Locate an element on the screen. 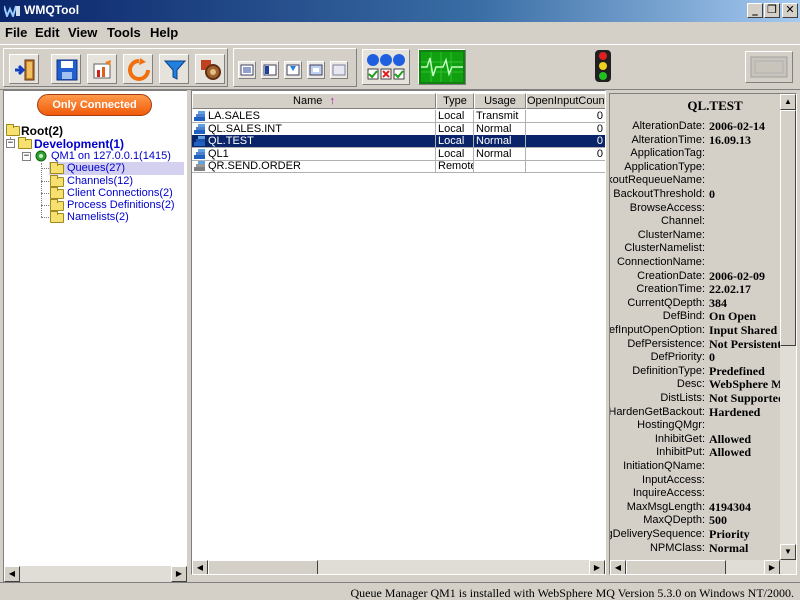 The height and width of the screenshot is (600, 800). column-header-usage: Usage is located at coordinates (500, 101).